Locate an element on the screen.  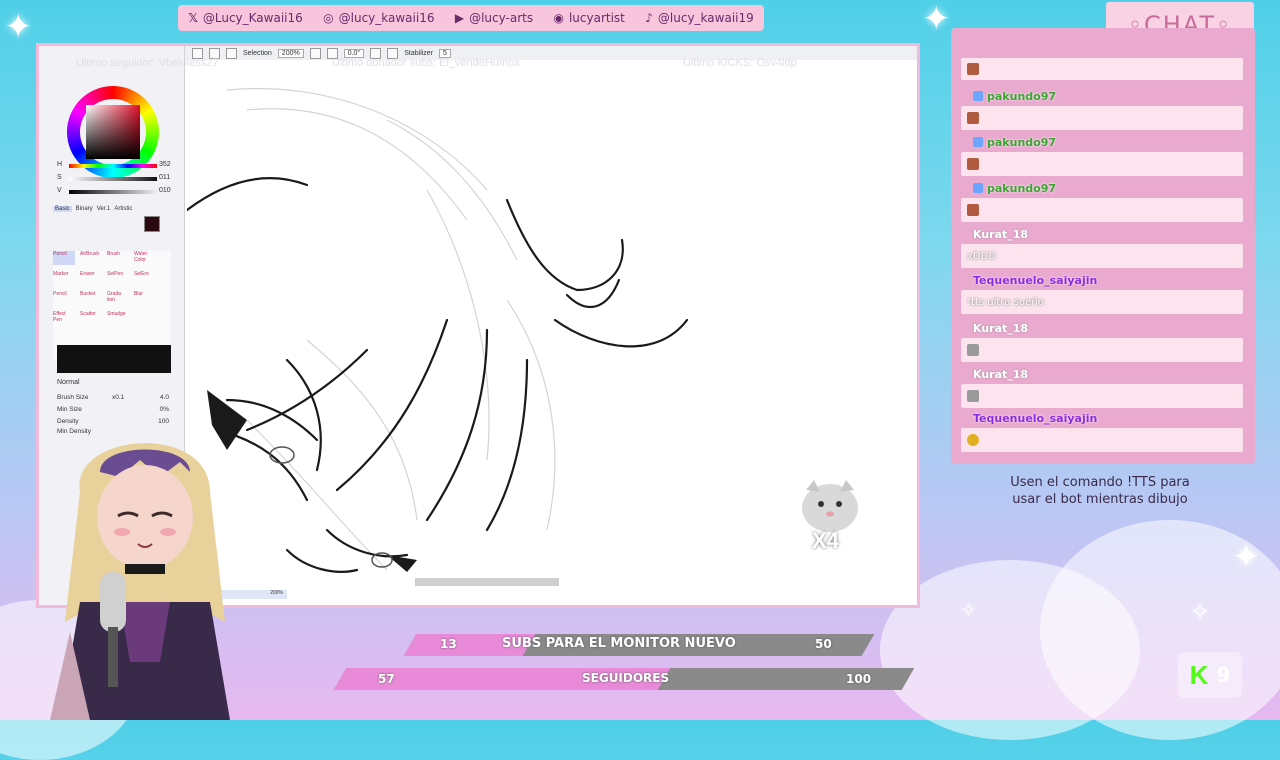
tool-blur: Blur is located at coordinates (145, 298).